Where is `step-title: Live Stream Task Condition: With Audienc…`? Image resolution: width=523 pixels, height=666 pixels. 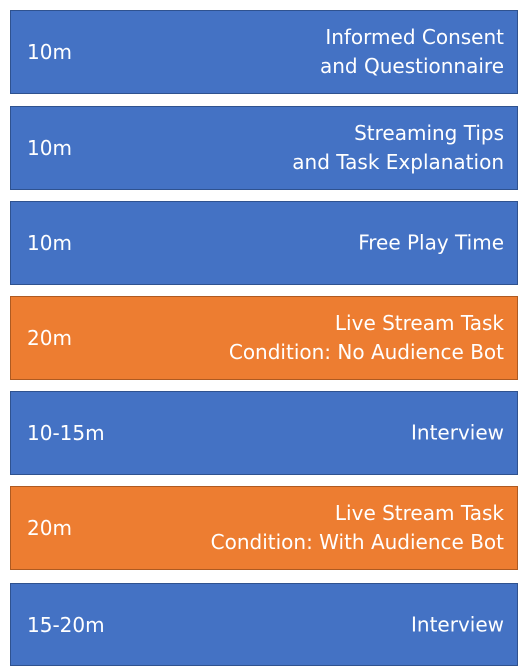
step-title: Live Stream Task Condition: With Audienc… is located at coordinates (357, 528).